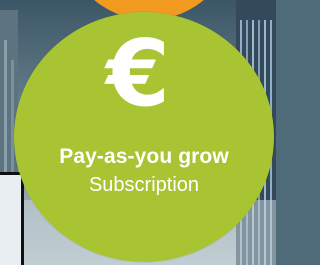 The image size is (320, 265). What do you see at coordinates (144, 185) in the screenshot?
I see `badge-subtitle: Subscription` at bounding box center [144, 185].